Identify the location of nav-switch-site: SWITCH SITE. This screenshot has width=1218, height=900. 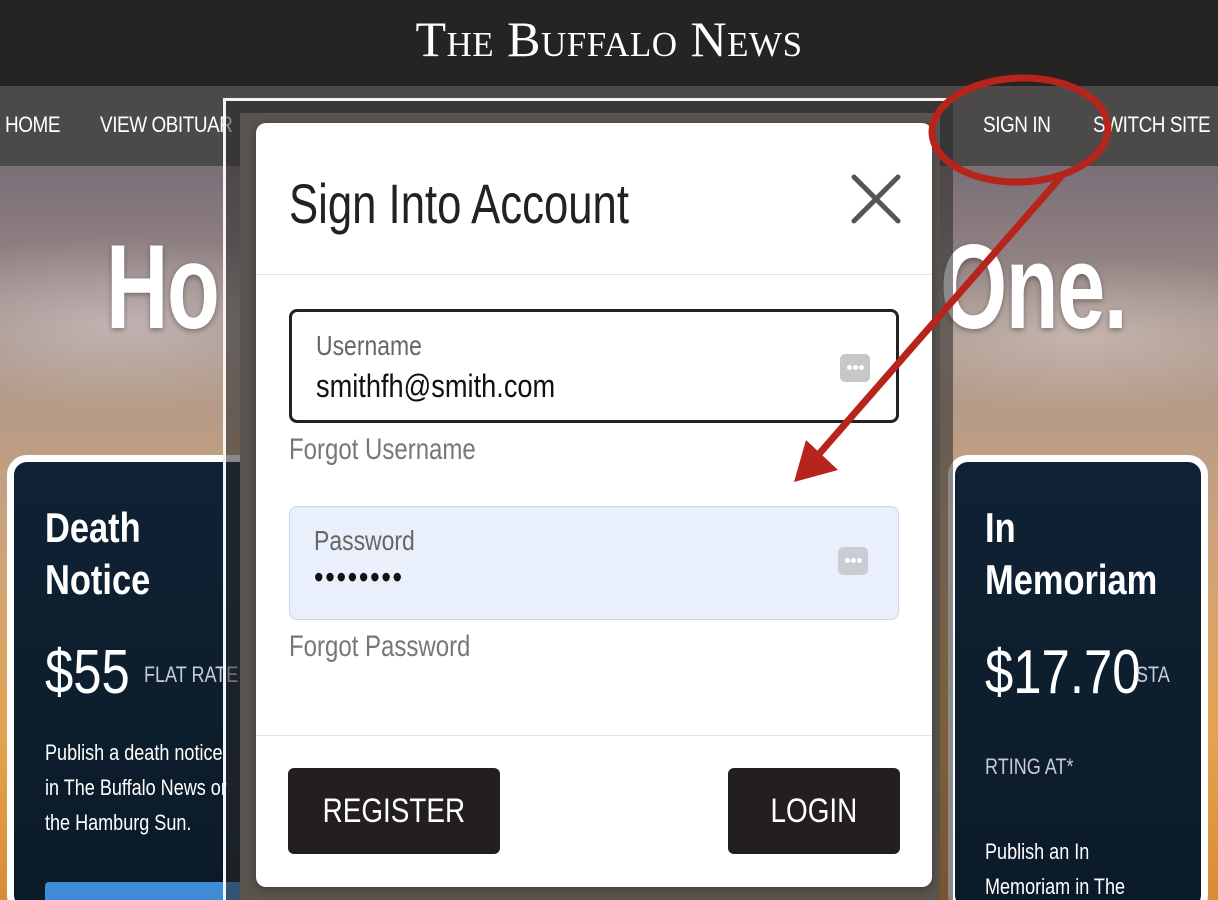
(1152, 125).